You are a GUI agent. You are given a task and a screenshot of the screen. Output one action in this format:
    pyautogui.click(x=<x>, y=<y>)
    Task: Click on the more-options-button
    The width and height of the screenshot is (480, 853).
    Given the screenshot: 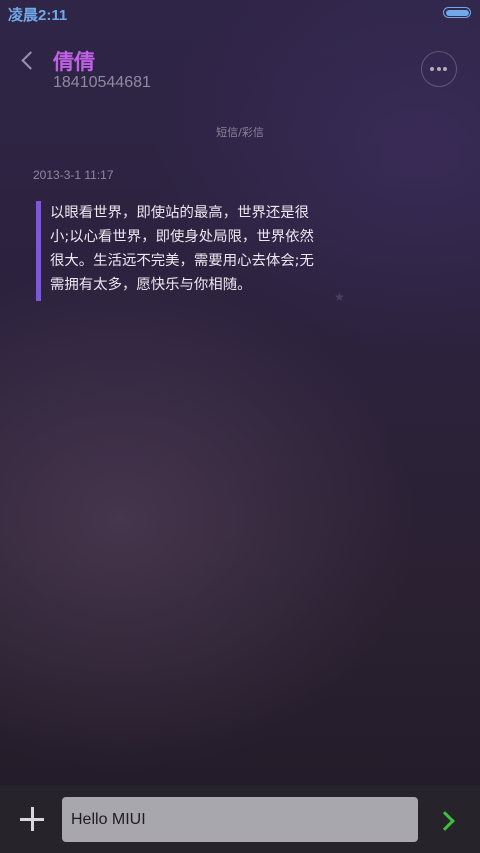 What is the action you would take?
    pyautogui.click(x=439, y=69)
    